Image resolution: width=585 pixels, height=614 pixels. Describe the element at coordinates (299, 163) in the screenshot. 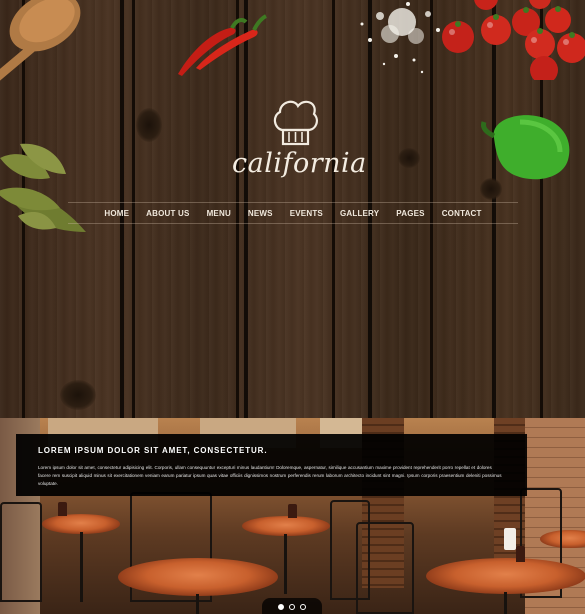

I see `logo-text: california` at that location.